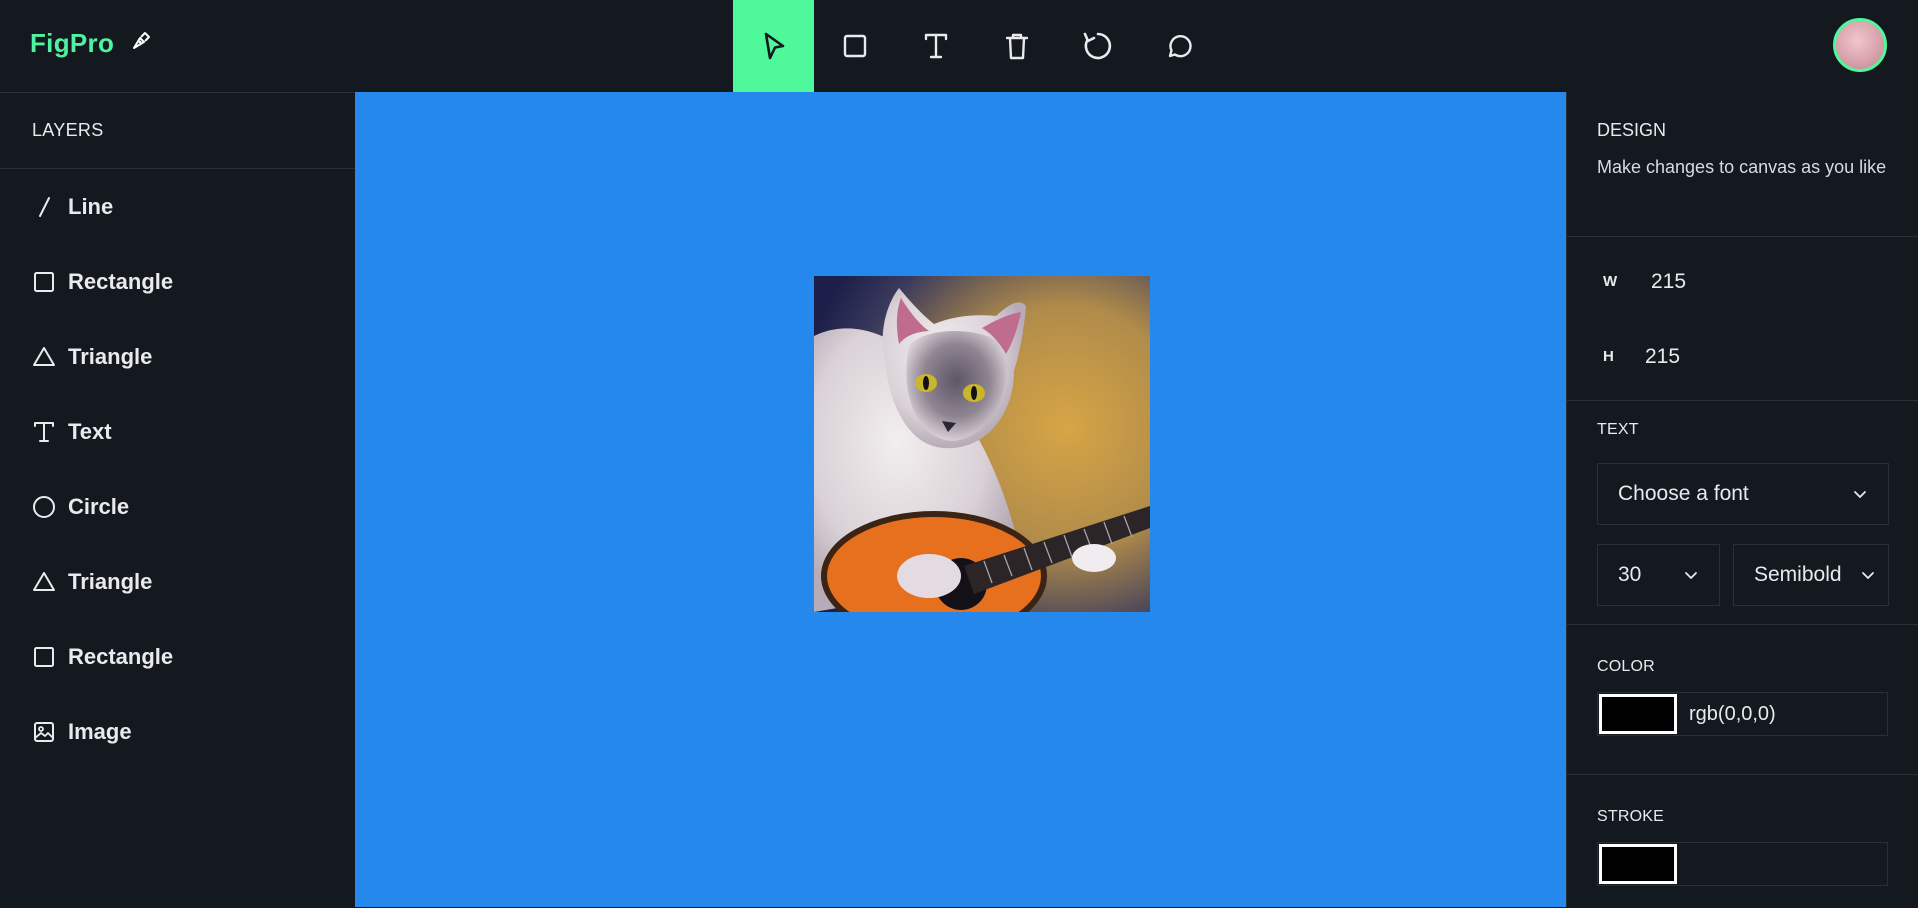 The height and width of the screenshot is (908, 1918). I want to click on font-weight-select: Semibold, so click(1811, 575).